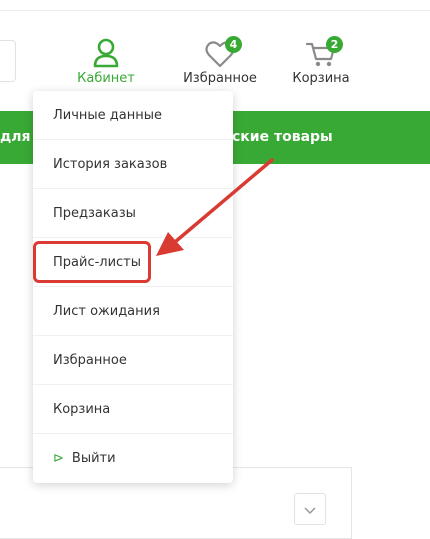 This screenshot has height=539, width=430. Describe the element at coordinates (110, 164) in the screenshot. I see `menu-item-label: История заказов` at that location.